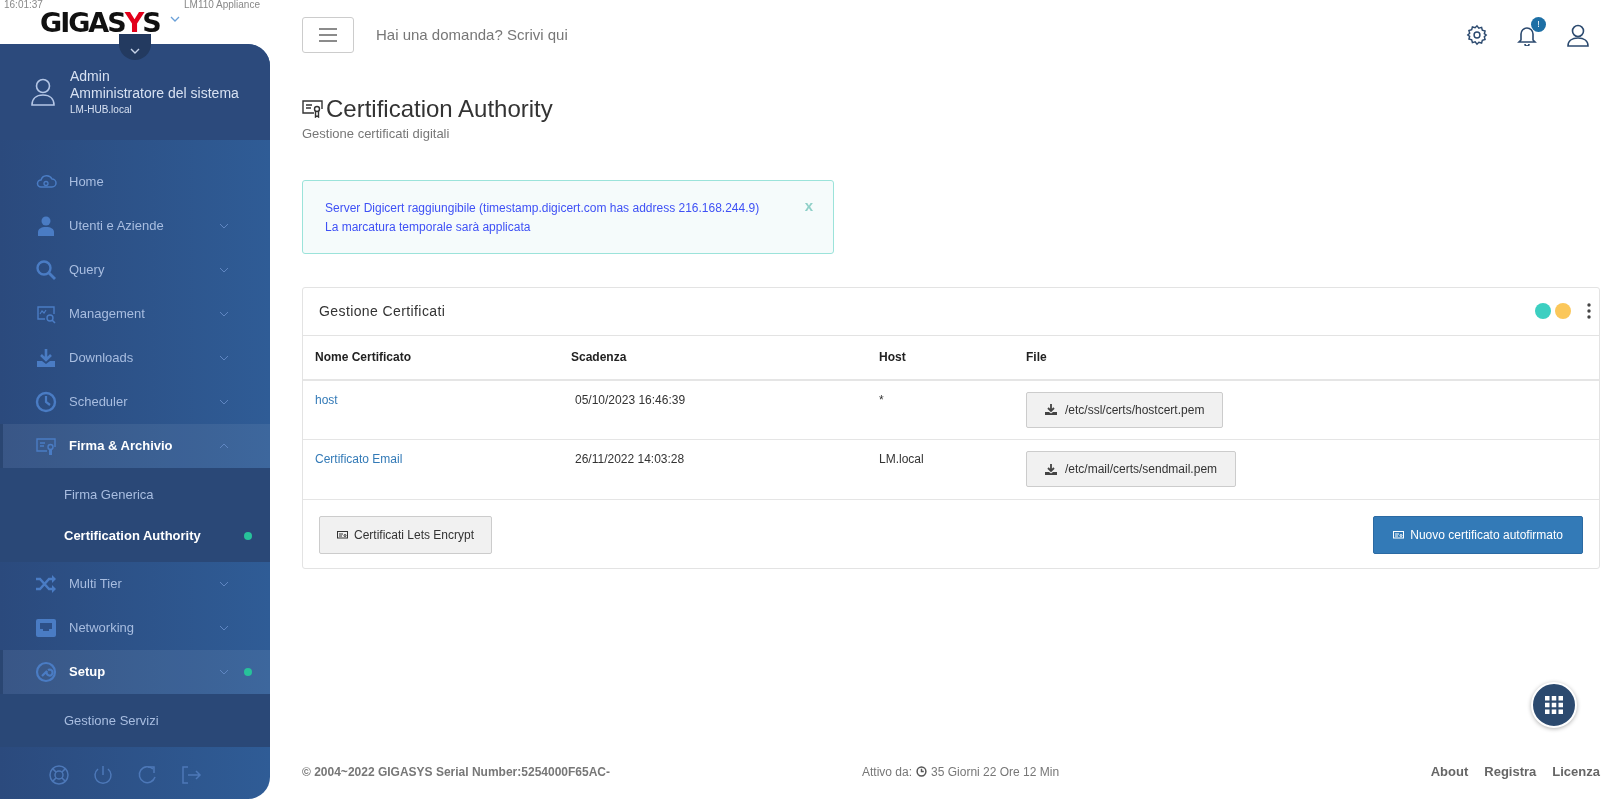 This screenshot has width=1624, height=799. Describe the element at coordinates (135, 628) in the screenshot. I see `menu-item: Networking` at that location.